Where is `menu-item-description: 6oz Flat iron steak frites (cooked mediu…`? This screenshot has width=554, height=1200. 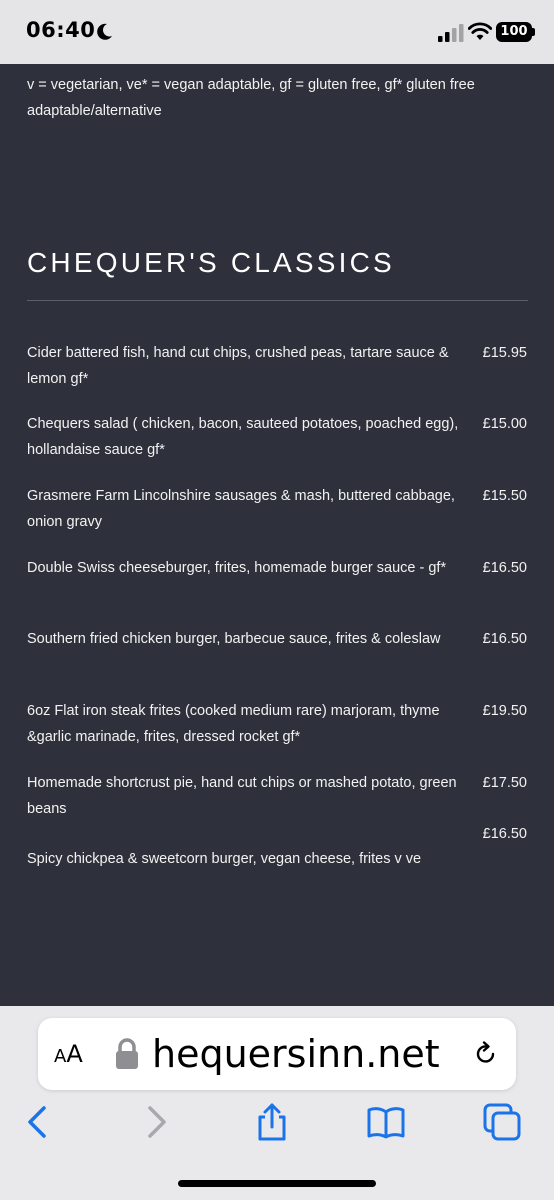 menu-item-description: 6oz Flat iron steak frites (cooked mediu… is located at coordinates (233, 724).